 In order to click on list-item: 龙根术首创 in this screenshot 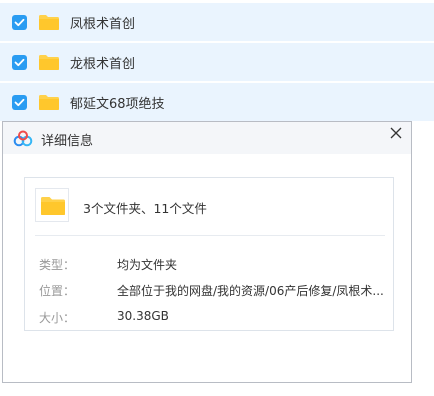, I will do `click(217, 62)`.